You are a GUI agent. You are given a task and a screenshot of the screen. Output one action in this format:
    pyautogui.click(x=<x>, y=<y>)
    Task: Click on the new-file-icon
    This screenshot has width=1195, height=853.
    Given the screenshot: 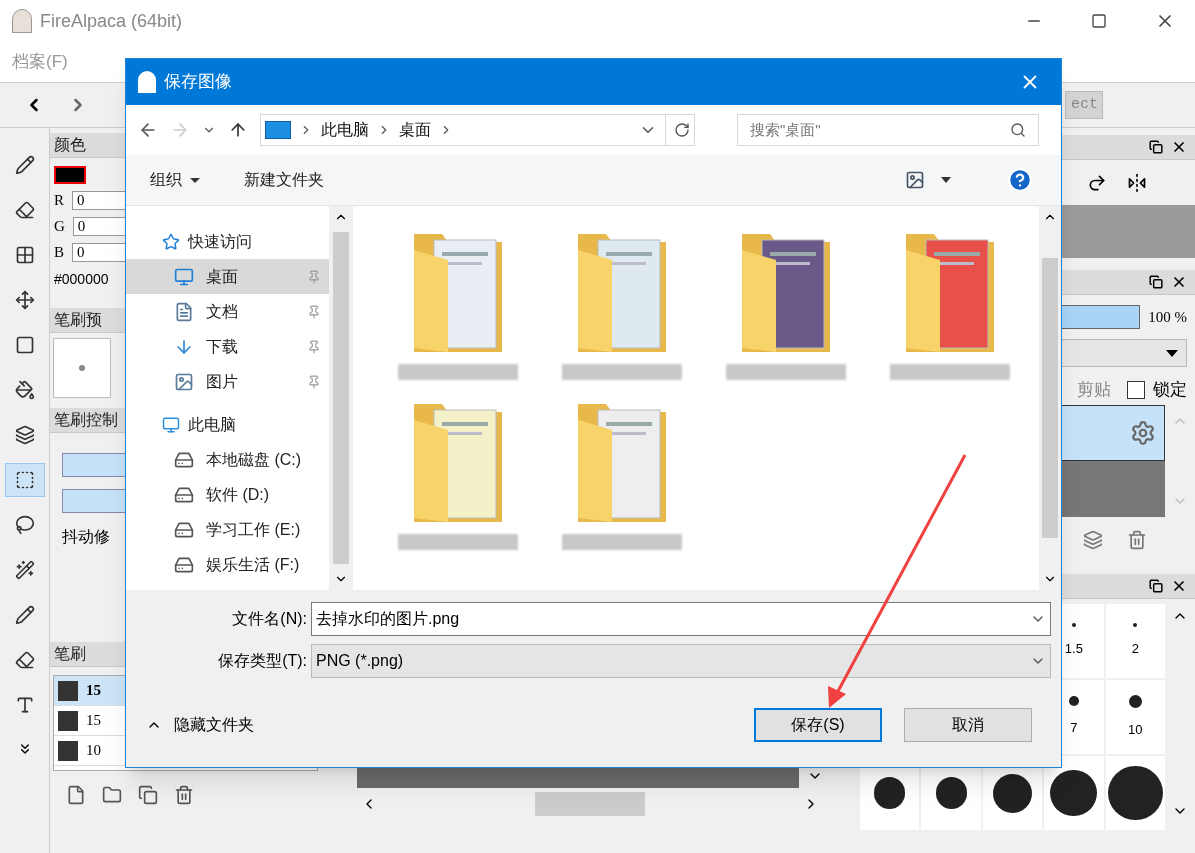 What is the action you would take?
    pyautogui.click(x=76, y=795)
    